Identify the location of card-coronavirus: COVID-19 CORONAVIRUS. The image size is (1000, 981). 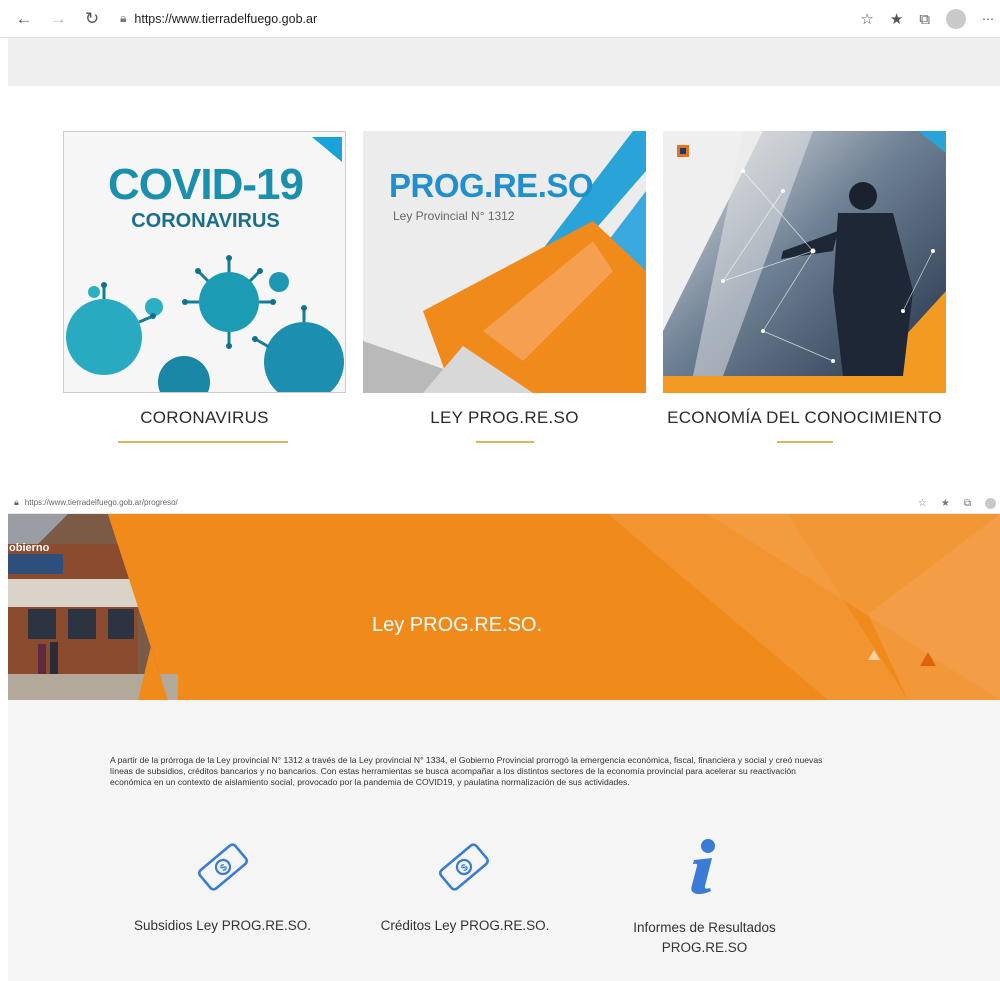
(204, 262).